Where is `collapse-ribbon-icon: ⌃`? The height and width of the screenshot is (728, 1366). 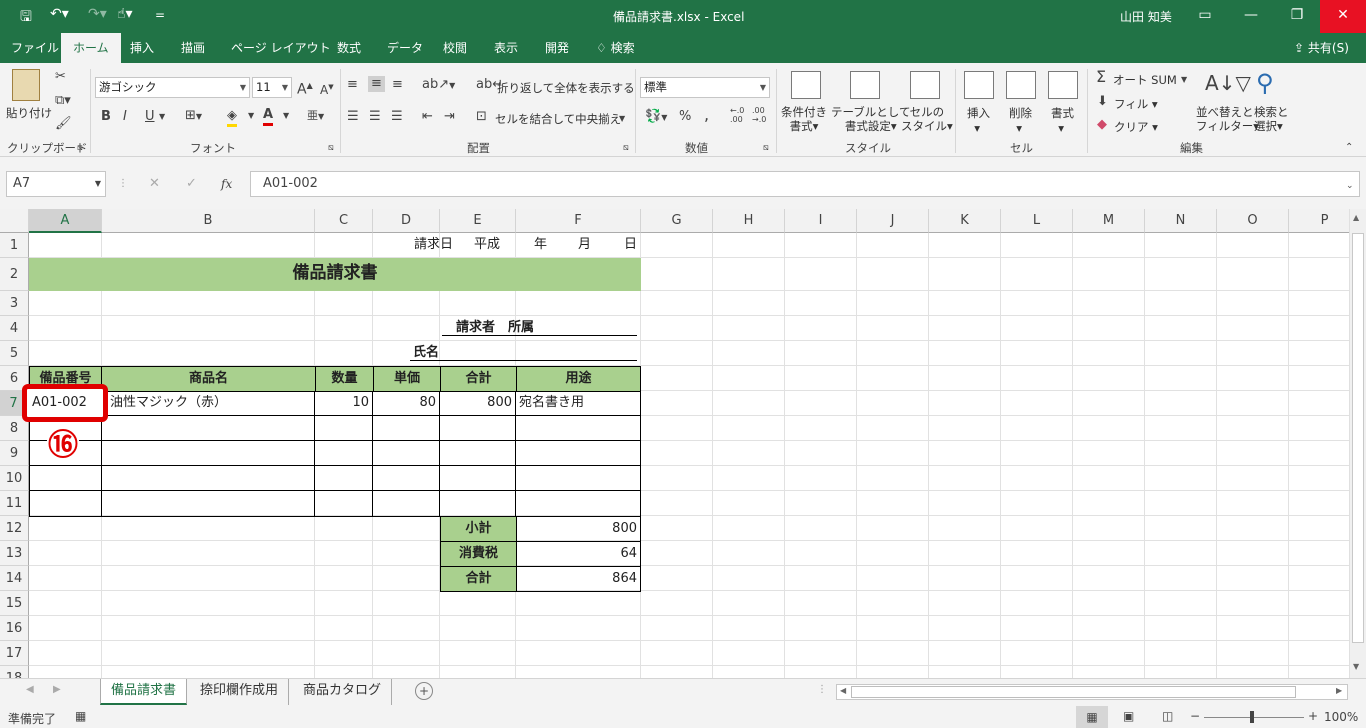
collapse-ribbon-icon: ⌃ is located at coordinates (1349, 148).